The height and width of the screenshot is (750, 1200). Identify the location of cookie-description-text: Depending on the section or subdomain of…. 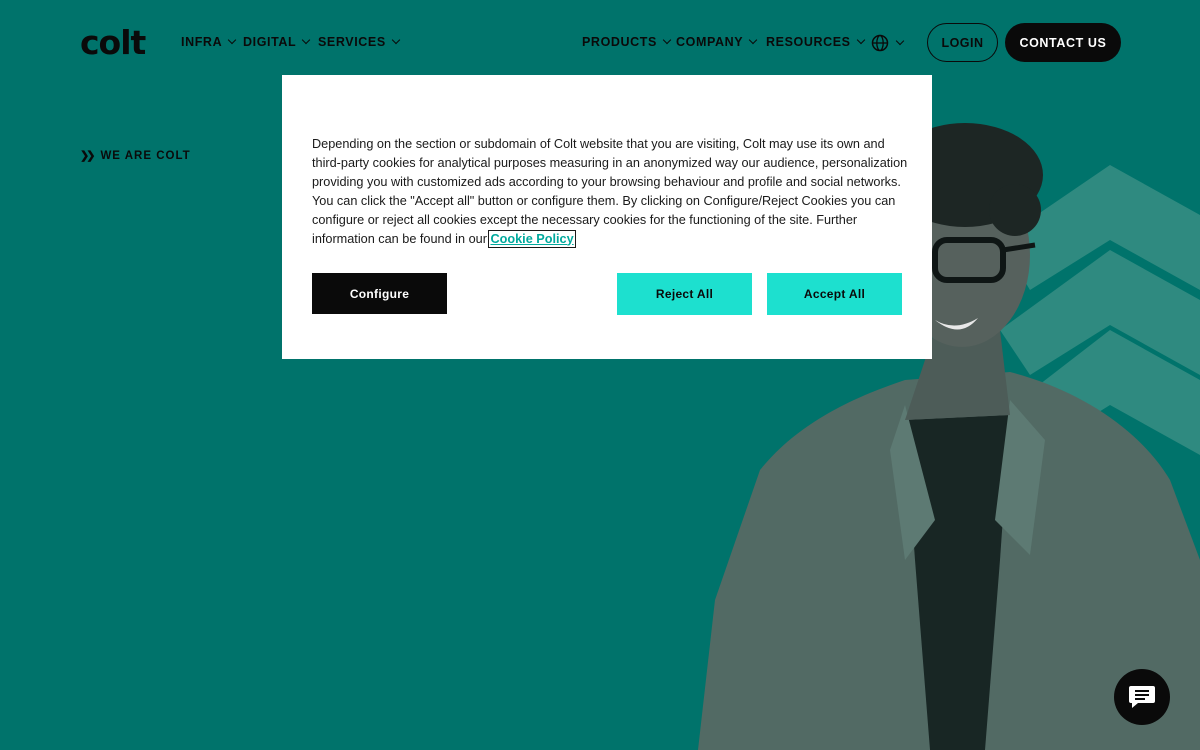
(610, 191).